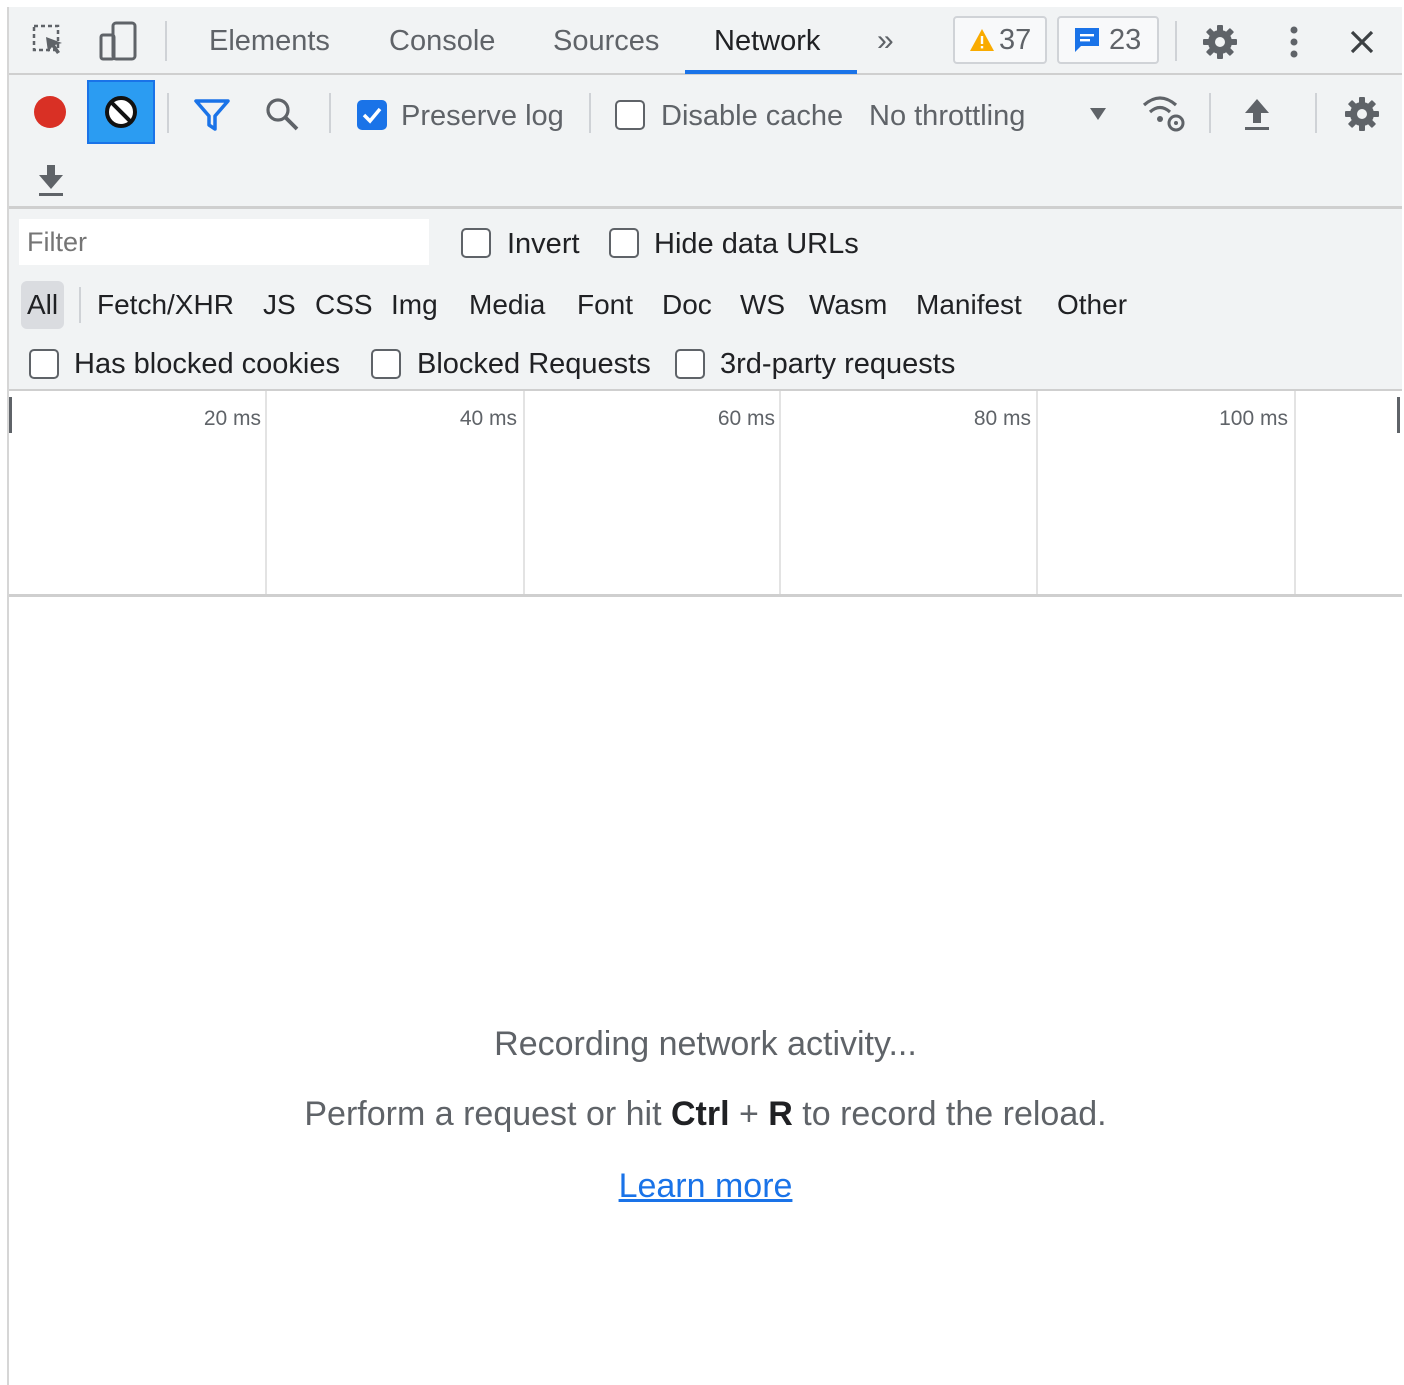  I want to click on tick-label: 40 ms, so click(488, 418).